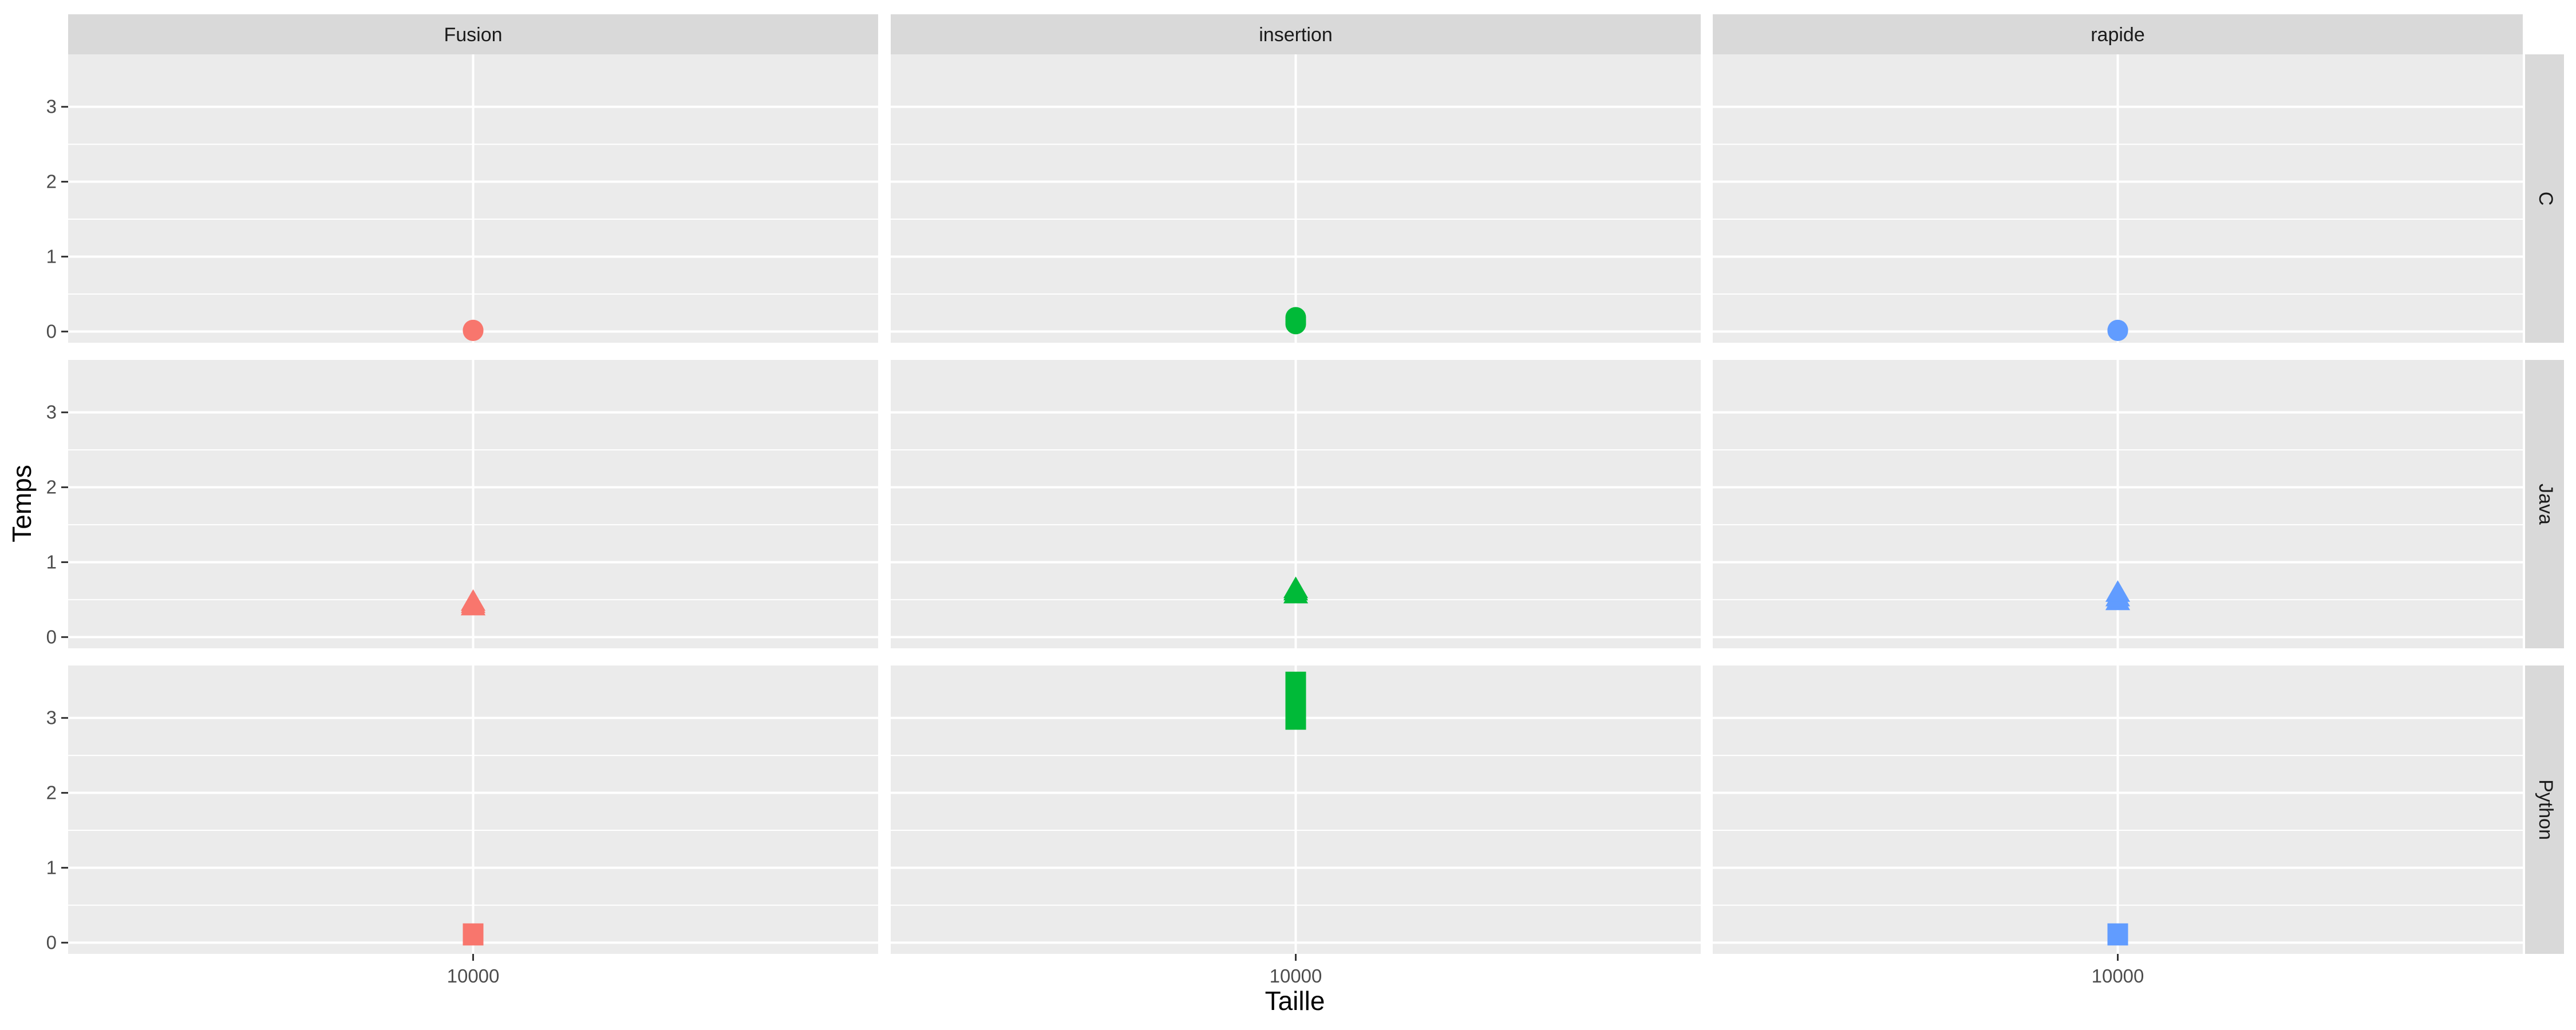 The height and width of the screenshot is (1030, 2576). What do you see at coordinates (2117, 329) in the screenshot?
I see `data-point-rapide-c` at bounding box center [2117, 329].